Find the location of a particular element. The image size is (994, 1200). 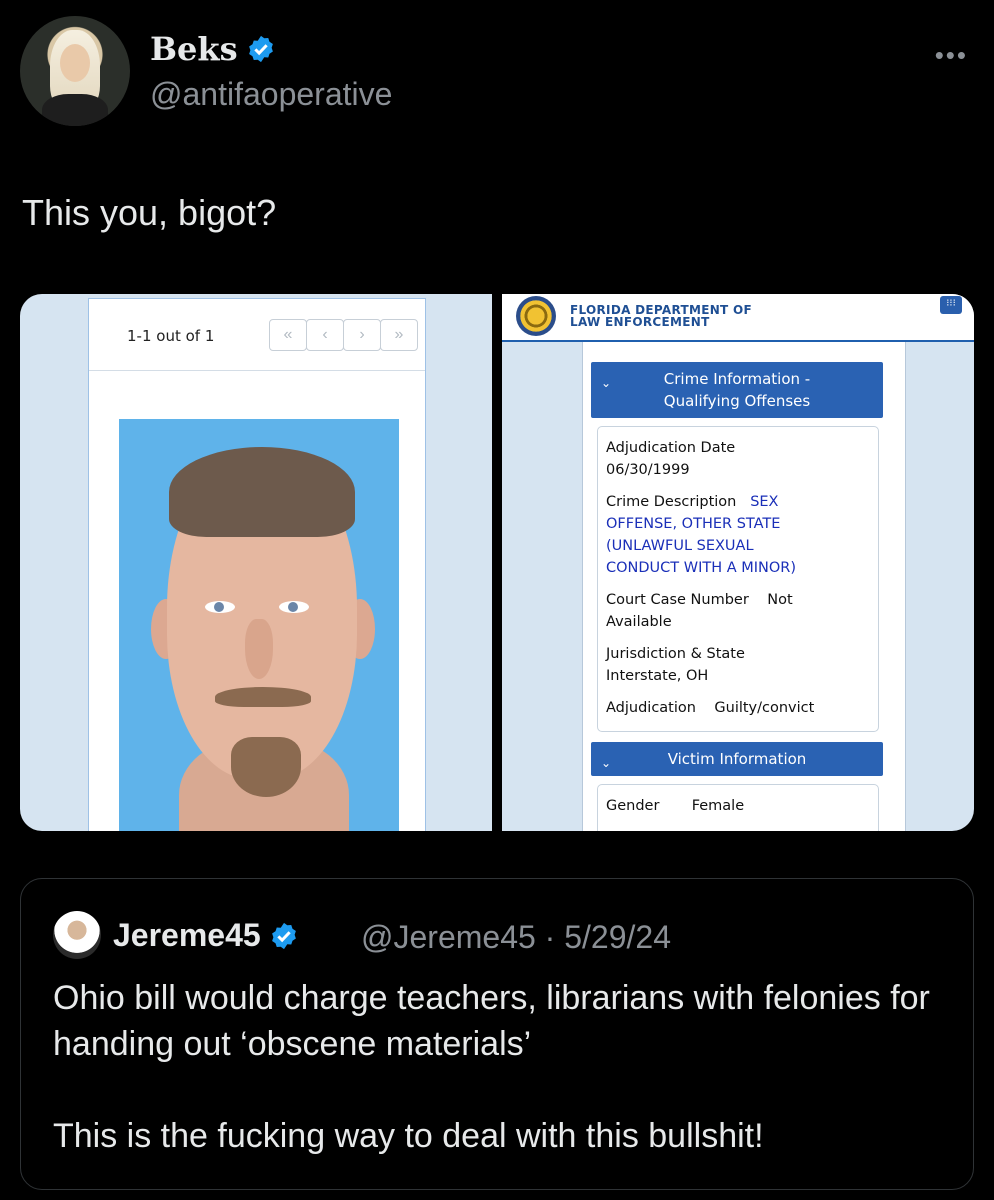

pager-count: 1-1 out of 1 is located at coordinates (171, 336).